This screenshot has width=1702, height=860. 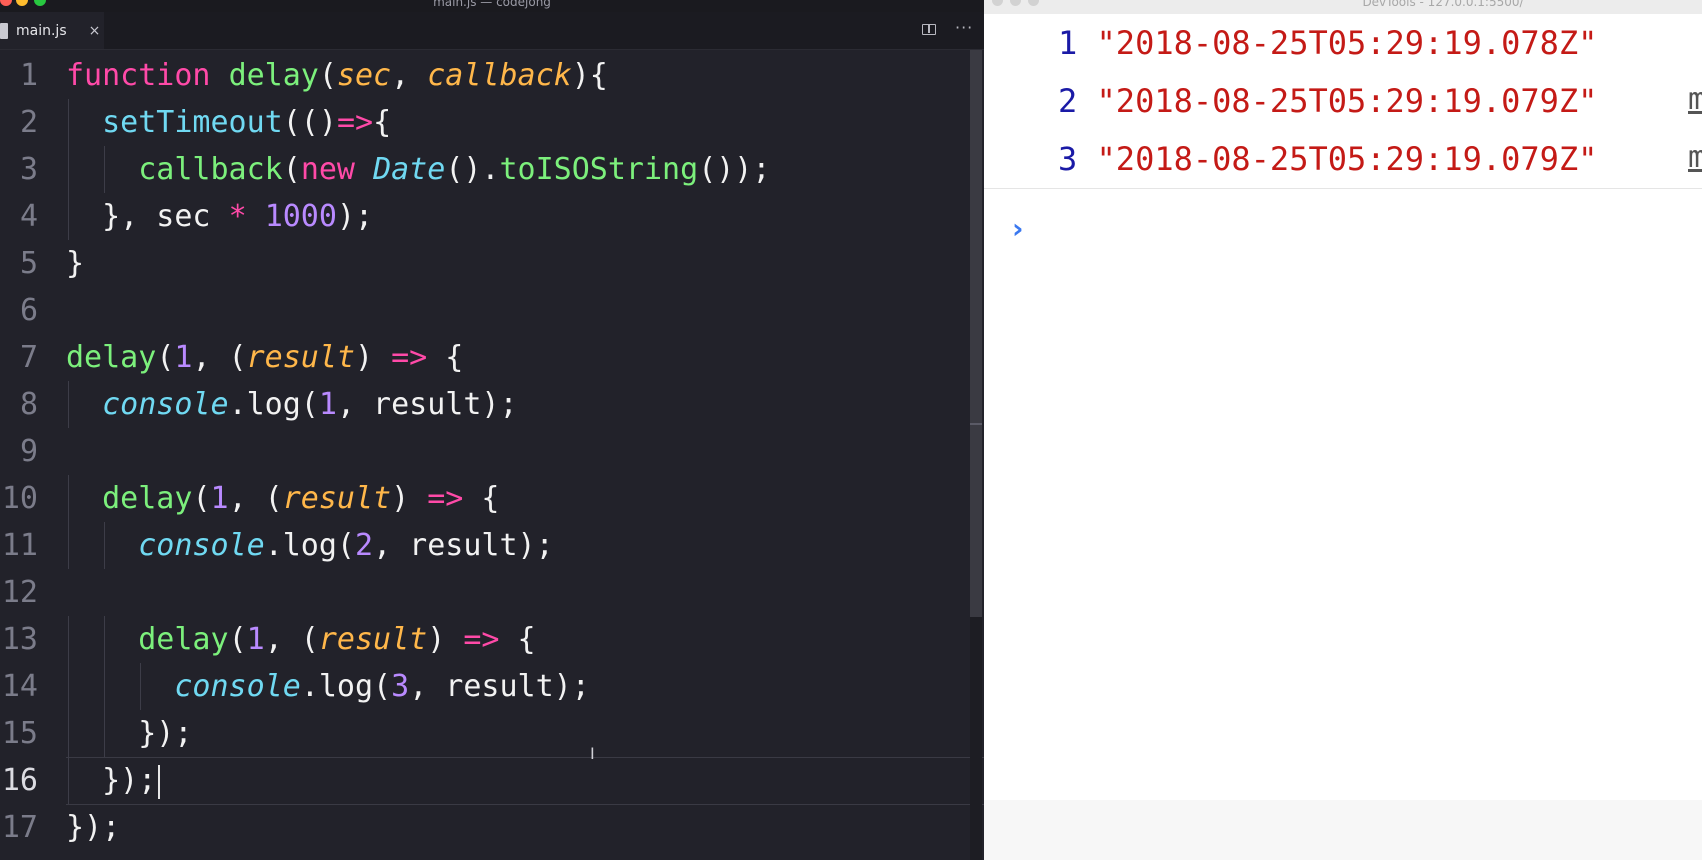 What do you see at coordinates (327, 169) in the screenshot?
I see `code-token: new` at bounding box center [327, 169].